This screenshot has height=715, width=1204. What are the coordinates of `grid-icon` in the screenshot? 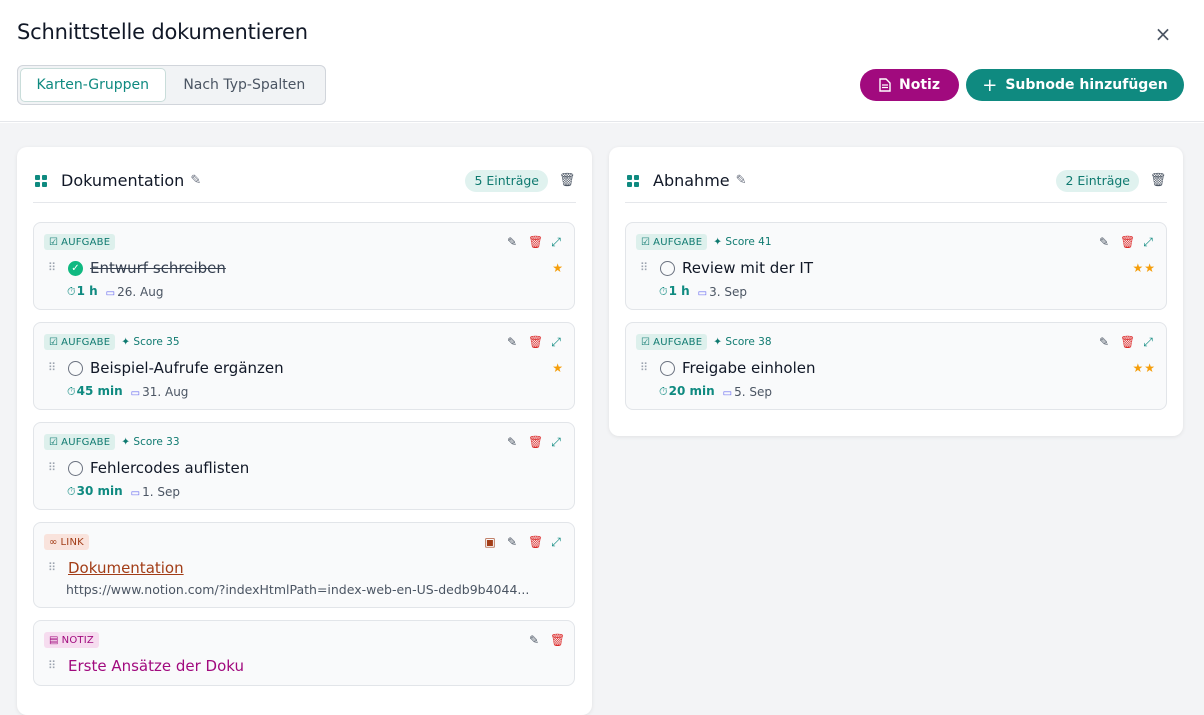 It's located at (633, 180).